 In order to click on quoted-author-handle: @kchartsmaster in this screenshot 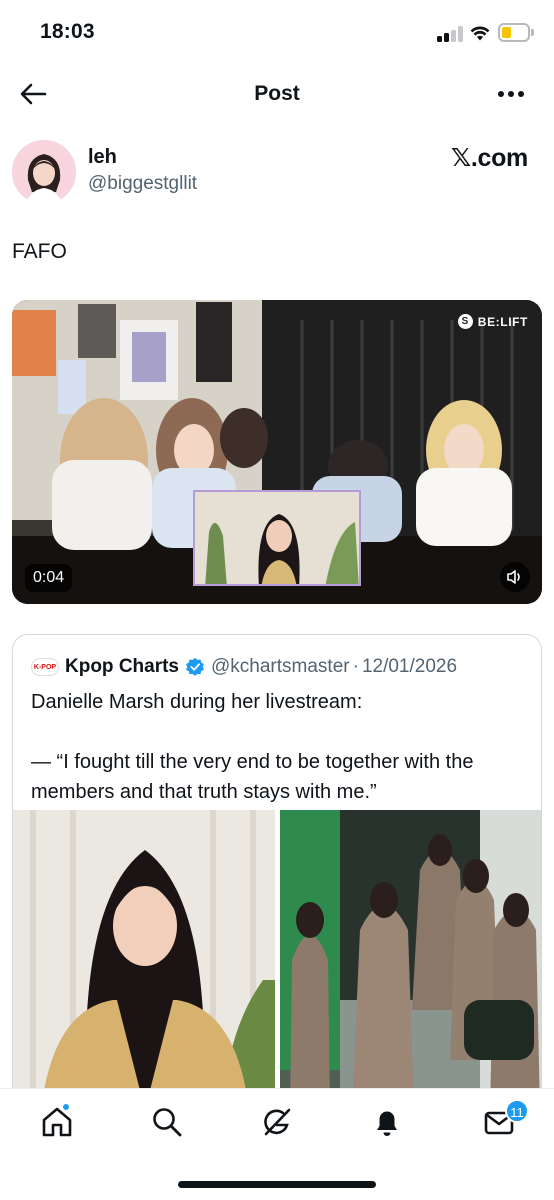, I will do `click(280, 667)`.